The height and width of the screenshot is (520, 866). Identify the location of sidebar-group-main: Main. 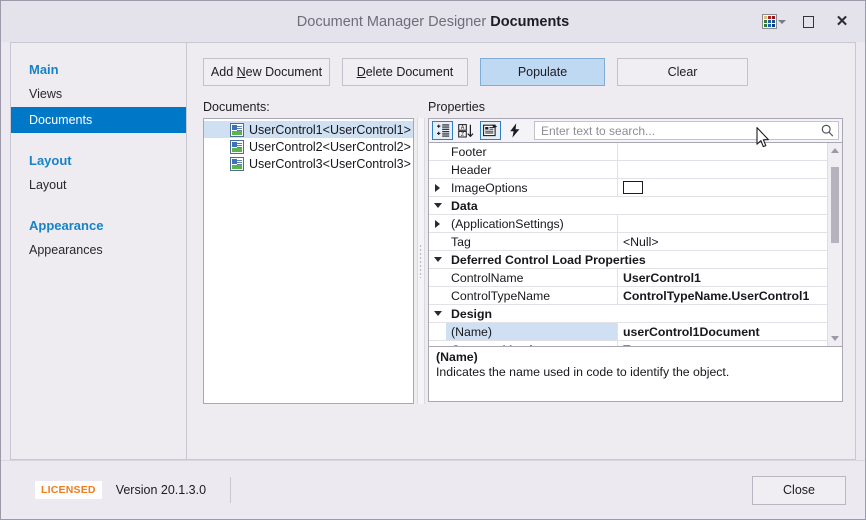
(44, 69).